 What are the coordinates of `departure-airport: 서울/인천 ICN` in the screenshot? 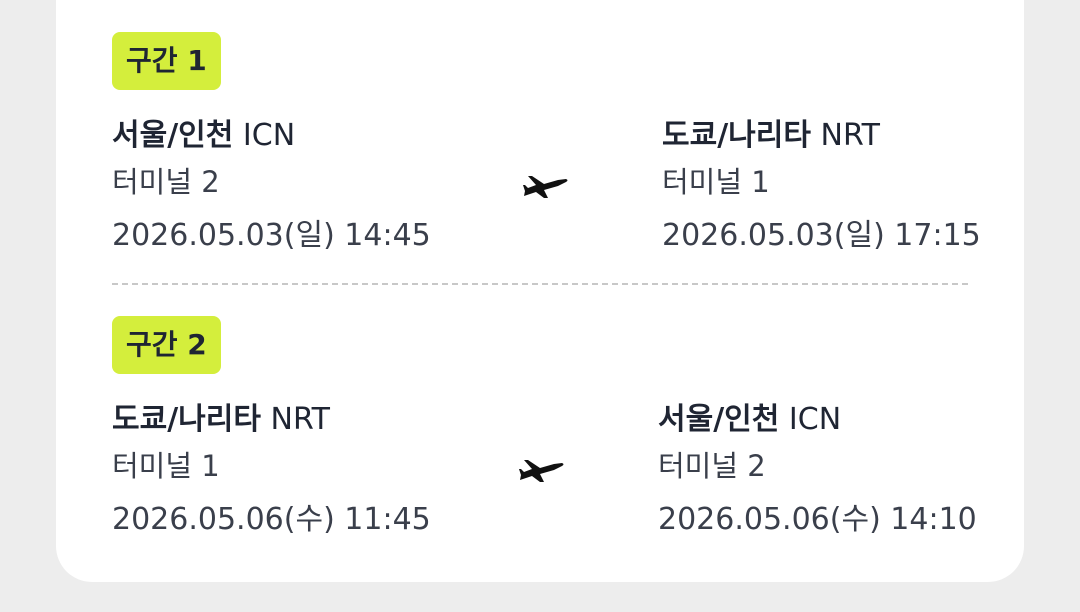 It's located at (271, 136).